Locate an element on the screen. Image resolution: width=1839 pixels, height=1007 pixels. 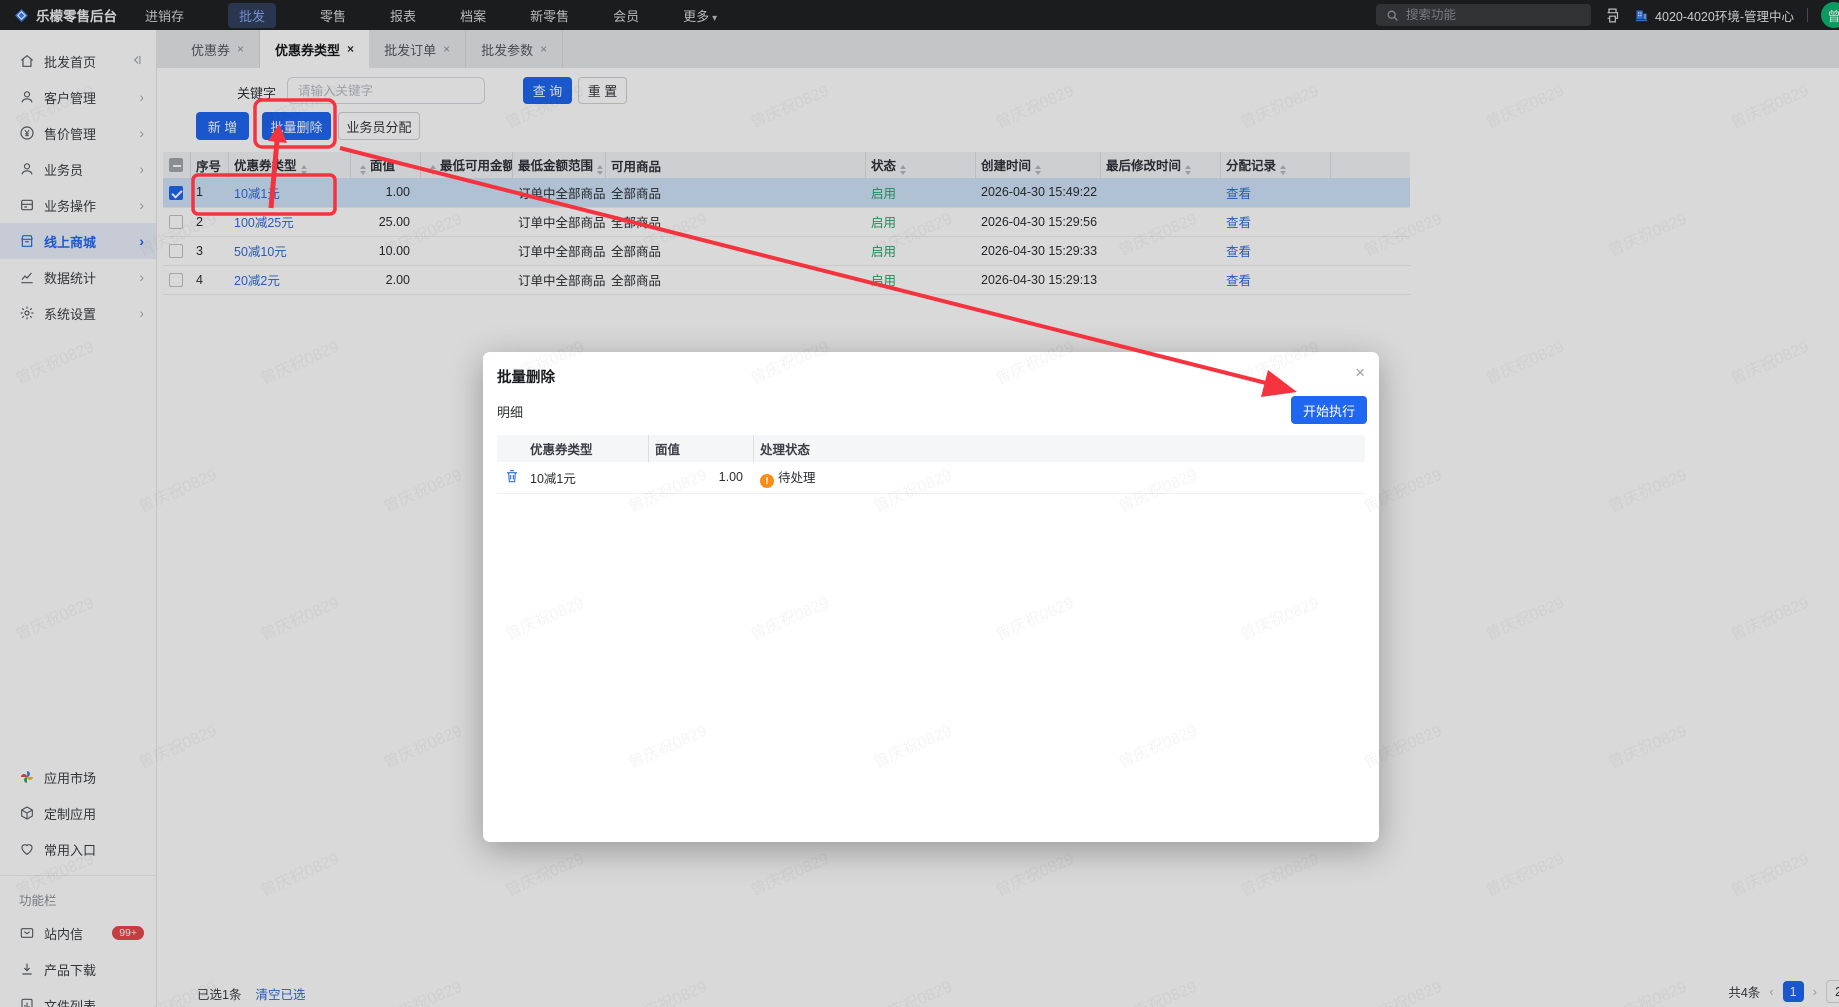
start-execute-button: 开始执行 is located at coordinates (1329, 410).